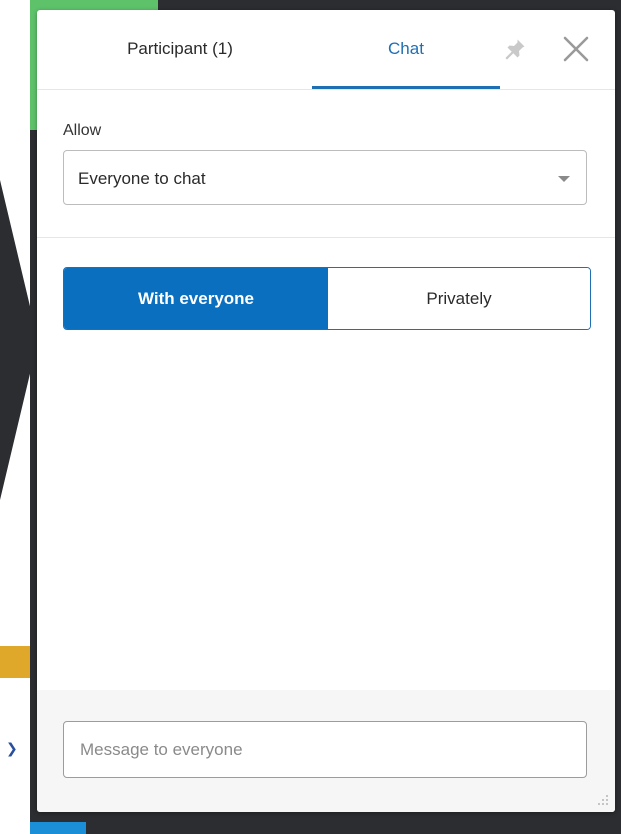  Describe the element at coordinates (406, 49) in the screenshot. I see `tab-chat: Chat` at that location.